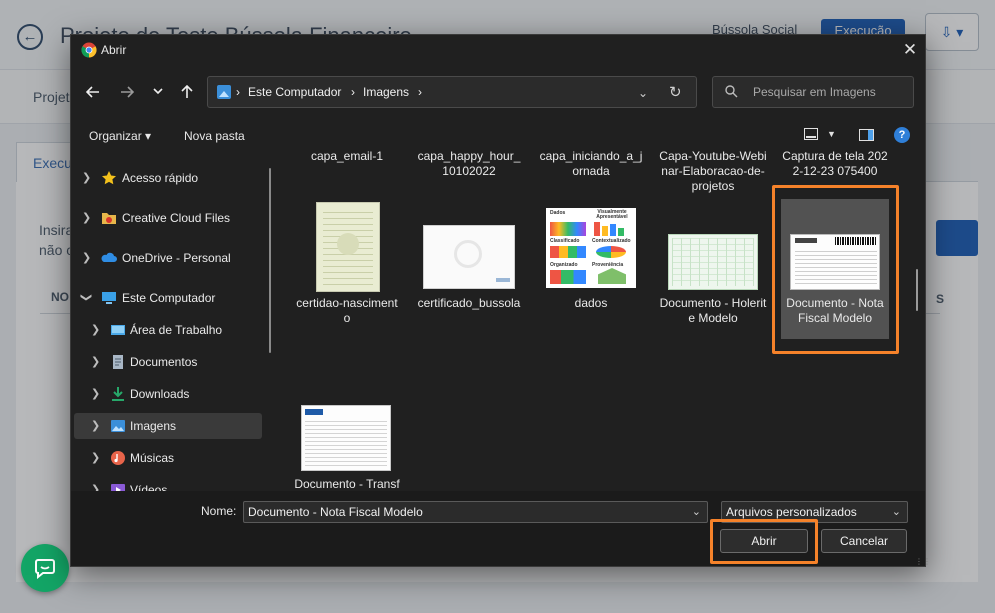  What do you see at coordinates (118, 458) in the screenshot?
I see `music-icon` at bounding box center [118, 458].